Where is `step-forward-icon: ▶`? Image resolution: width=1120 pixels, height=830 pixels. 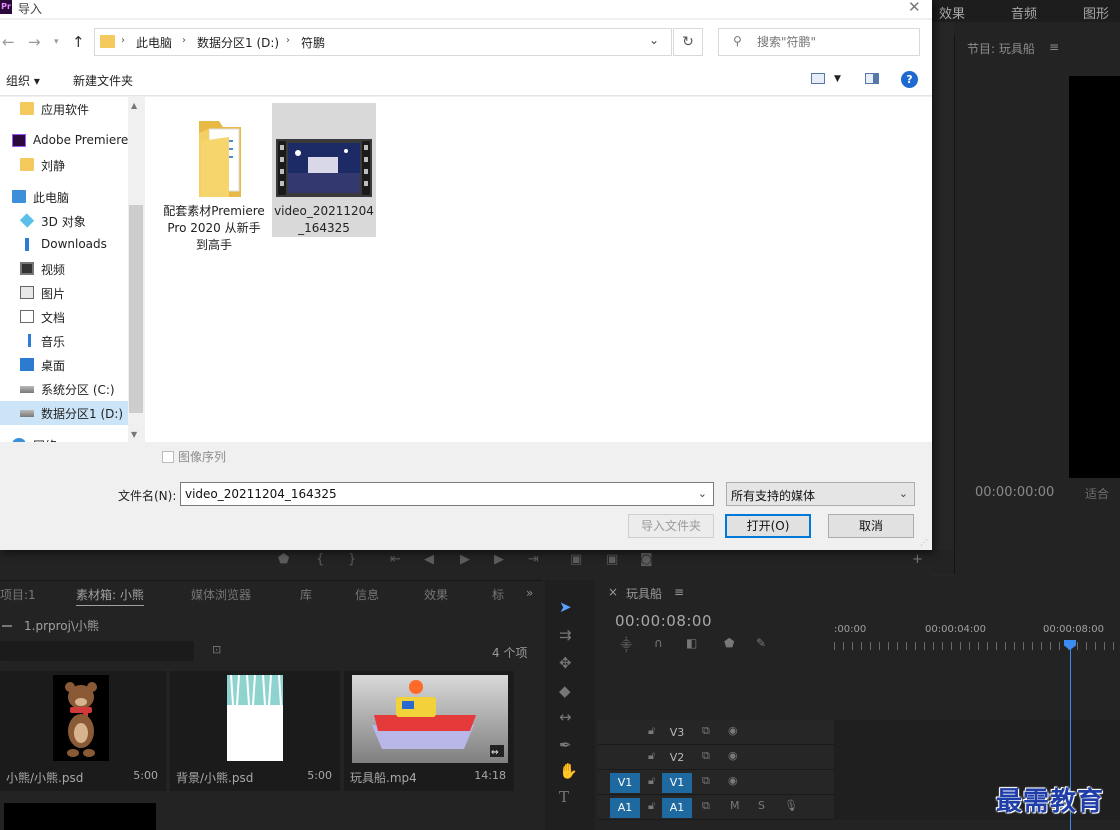 step-forward-icon: ▶ is located at coordinates (499, 559).